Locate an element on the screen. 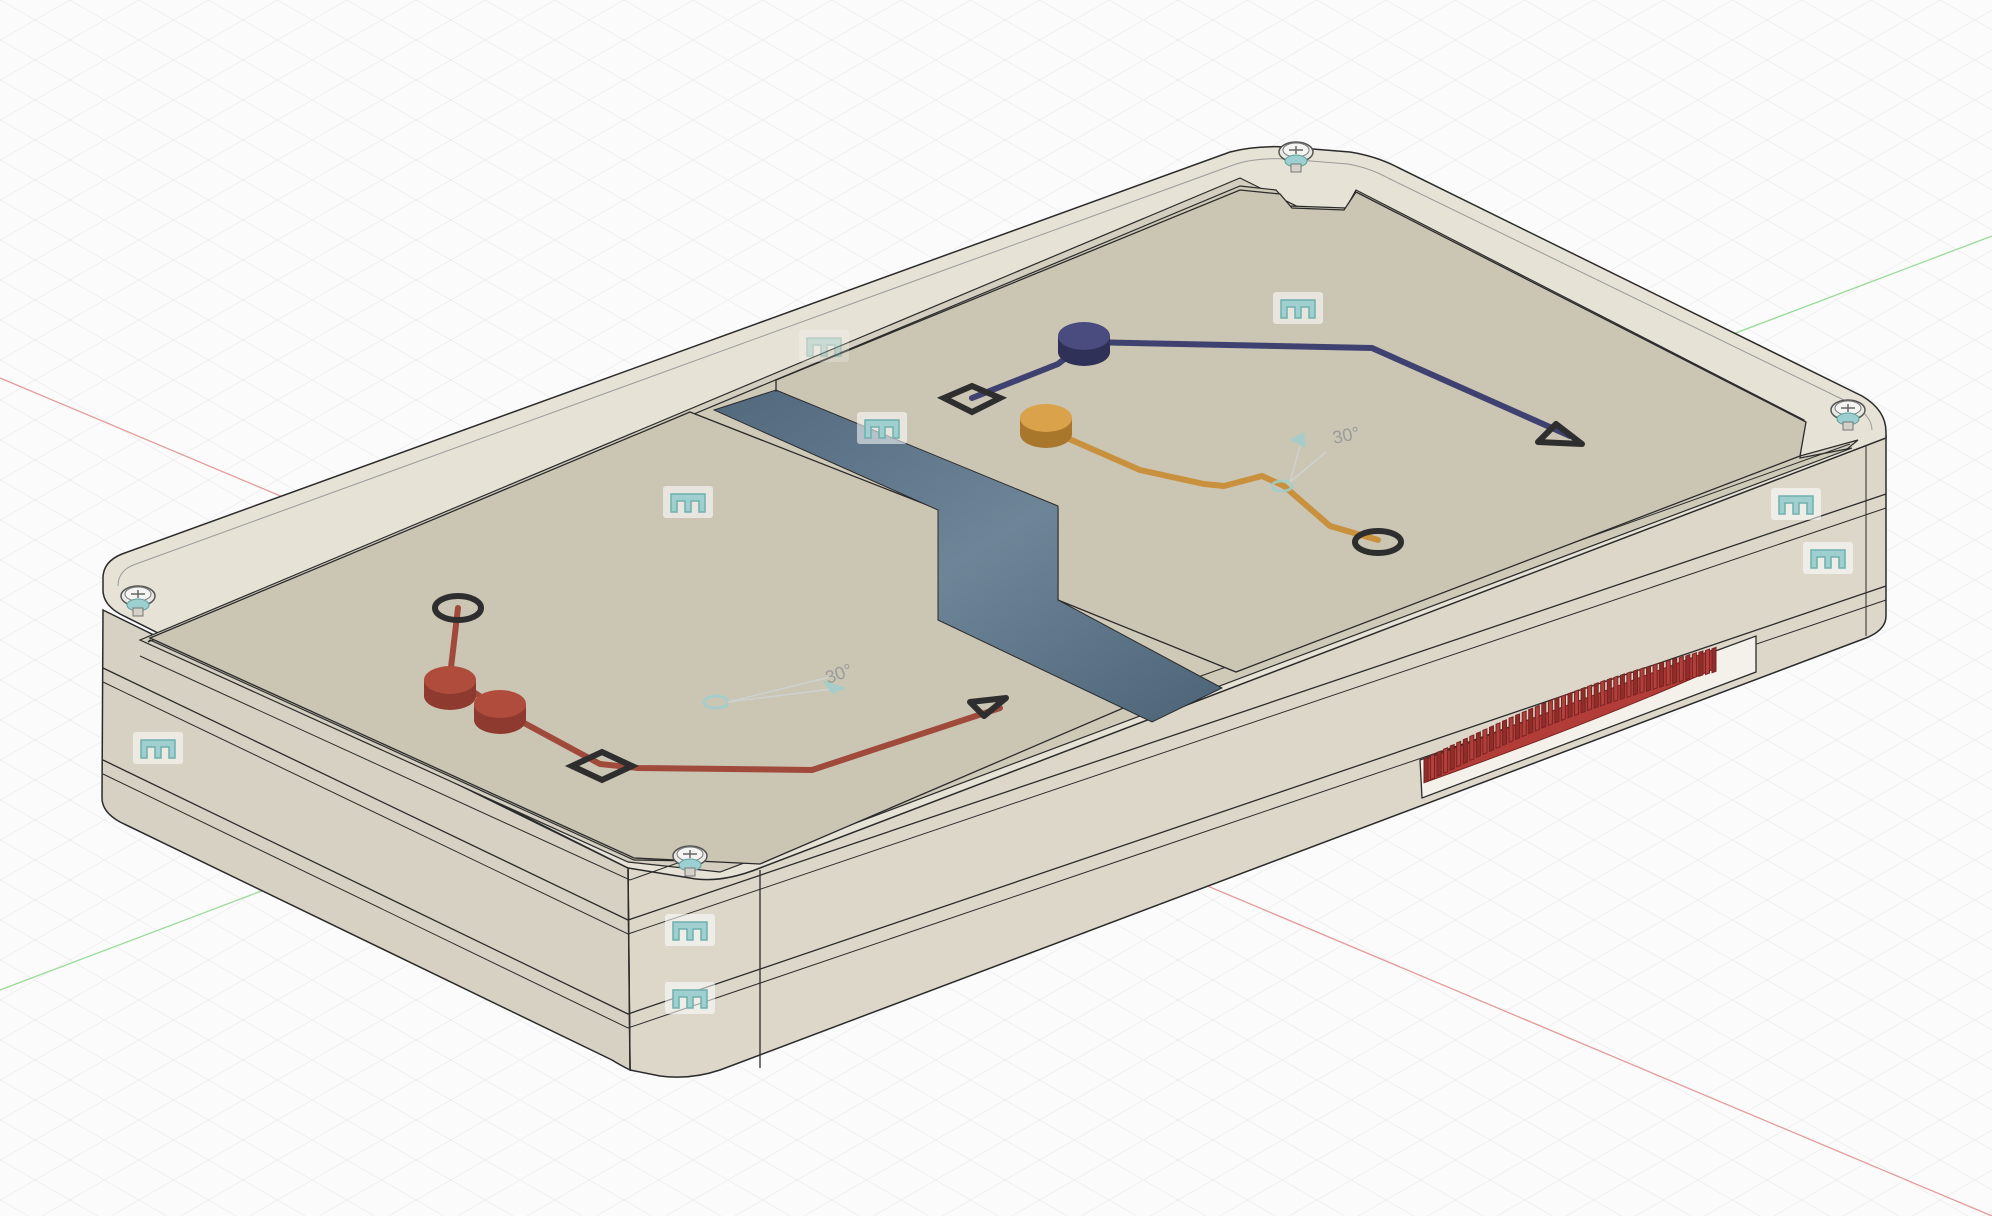 Image resolution: width=1992 pixels, height=1216 pixels. left-knob-1-icon is located at coordinates (450, 688).